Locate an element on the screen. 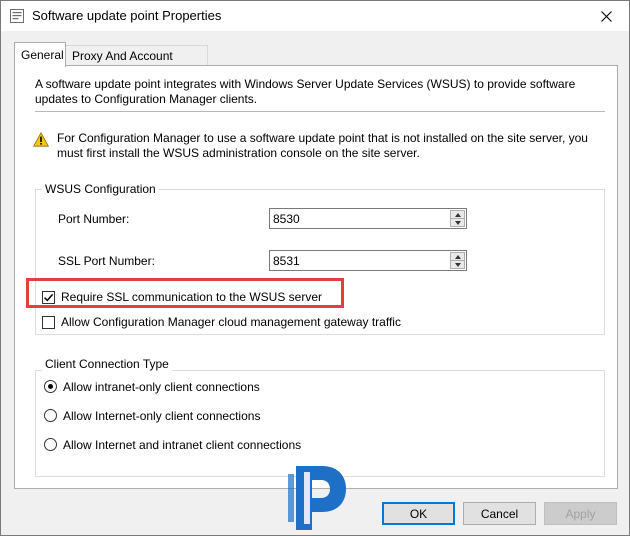 This screenshot has height=536, width=630. tab-proxy-account-settings: Proxy And Account Settings is located at coordinates (136, 61).